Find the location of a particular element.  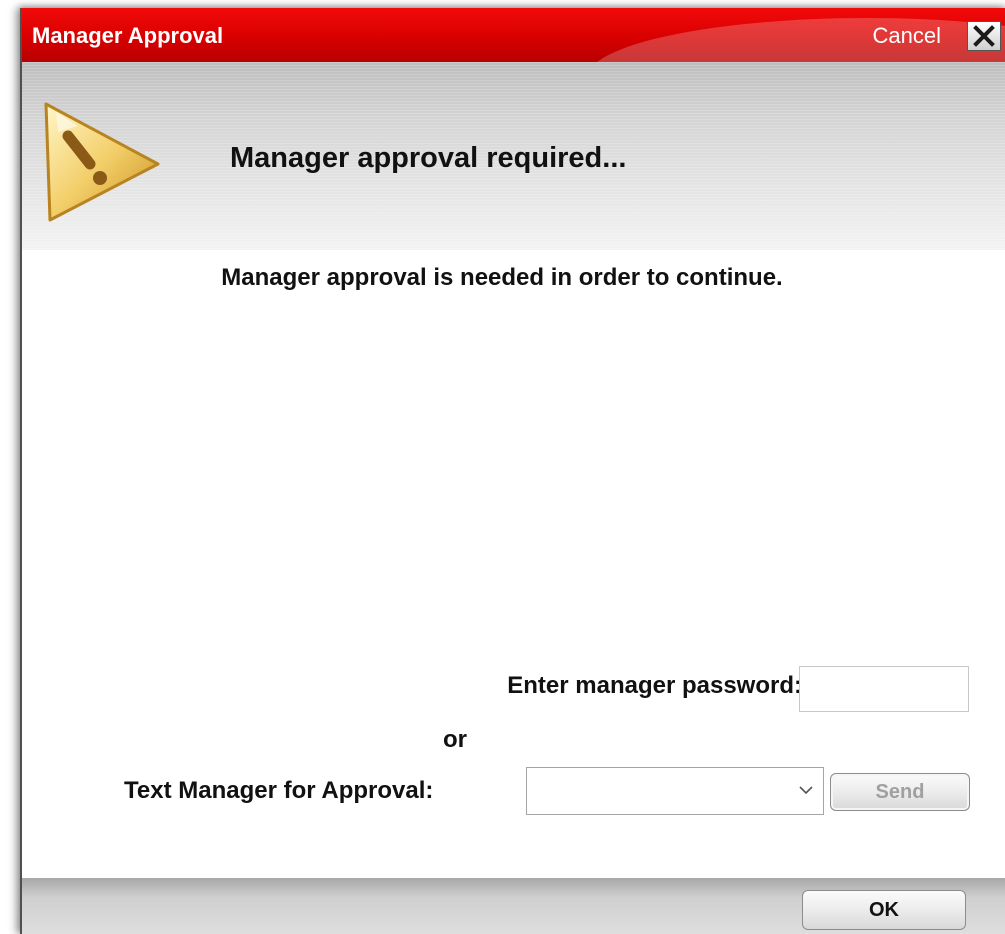

warning-icon is located at coordinates (102, 162).